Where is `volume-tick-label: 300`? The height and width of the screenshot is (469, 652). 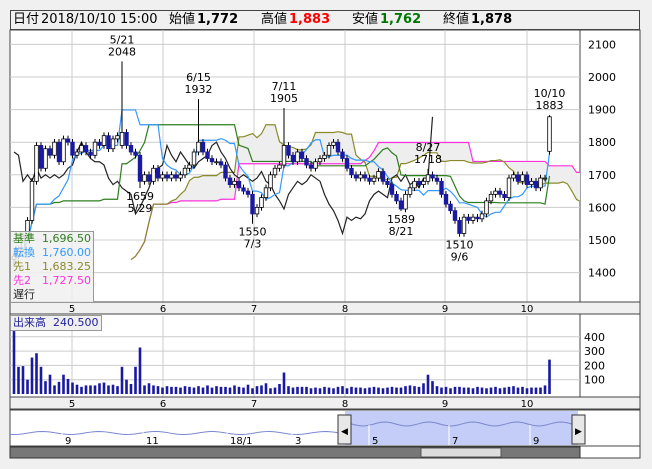
volume-tick-label: 300 is located at coordinates (594, 351).